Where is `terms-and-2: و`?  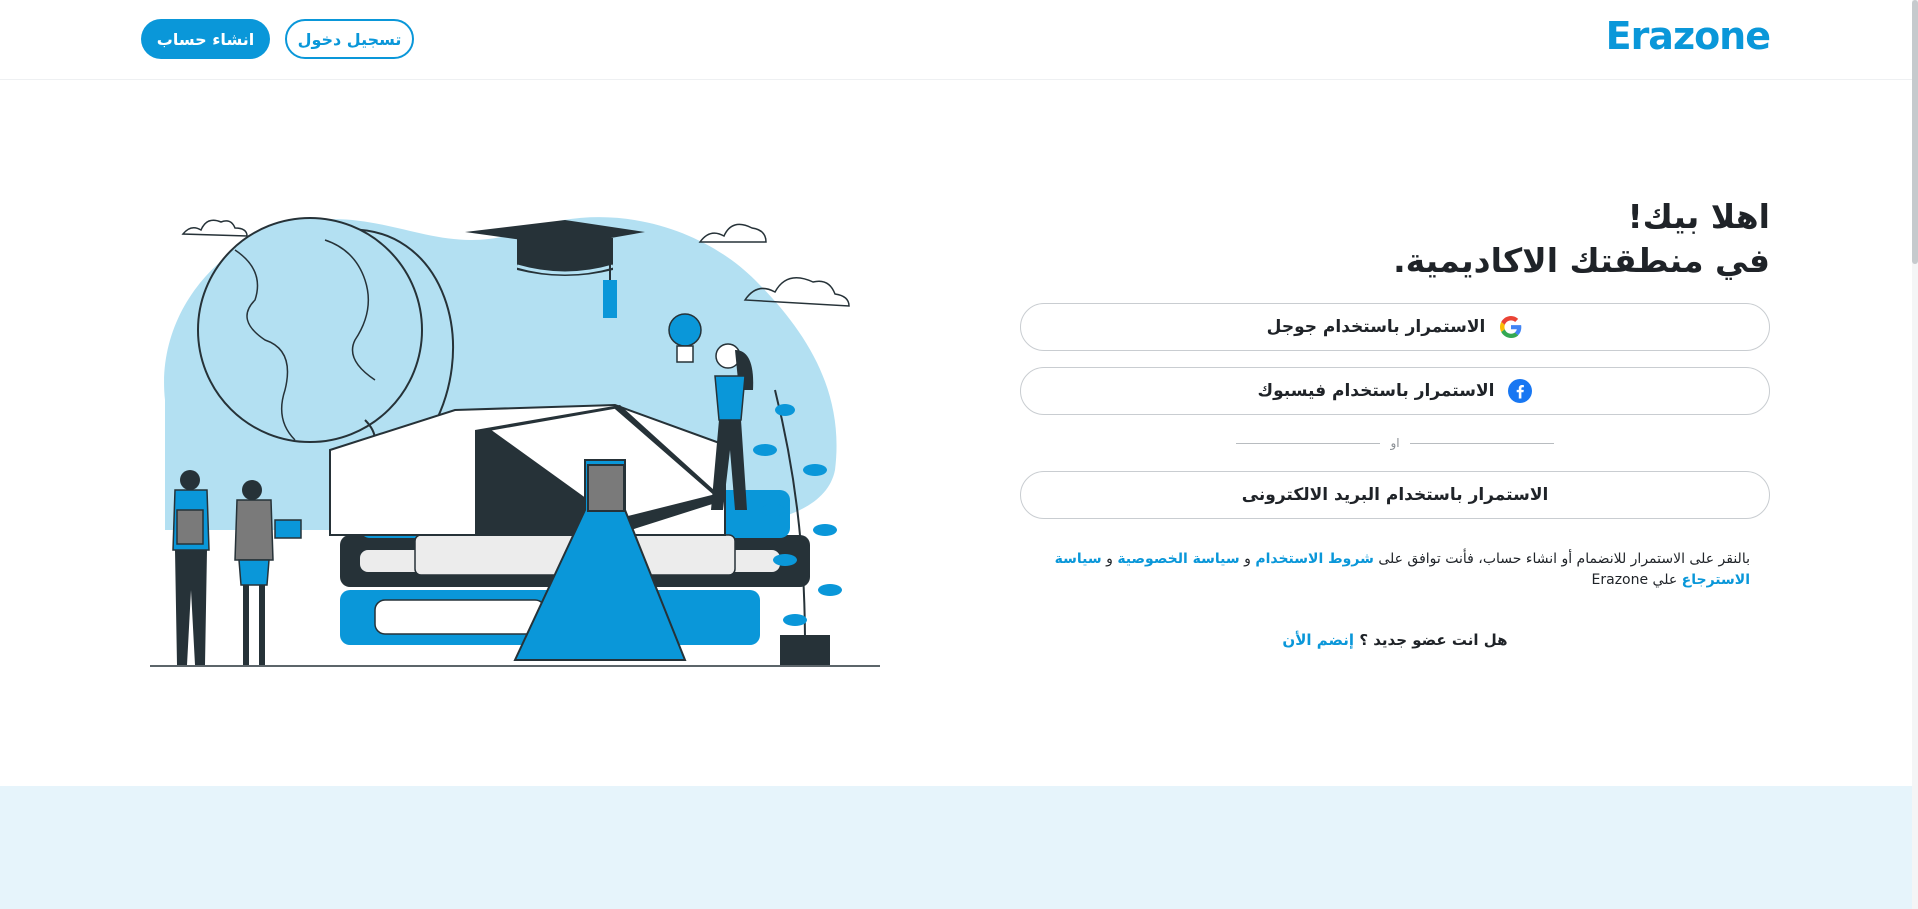
terms-and-2: و is located at coordinates (1109, 559).